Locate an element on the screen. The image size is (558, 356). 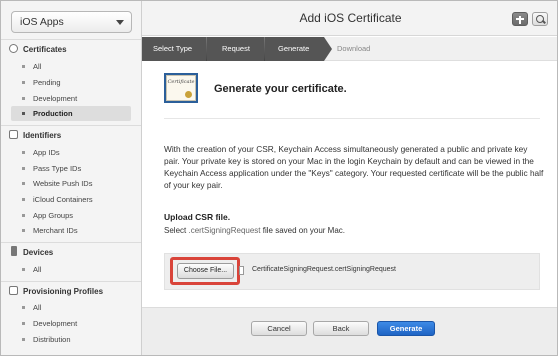
step-arrow is located at coordinates (328, 49).